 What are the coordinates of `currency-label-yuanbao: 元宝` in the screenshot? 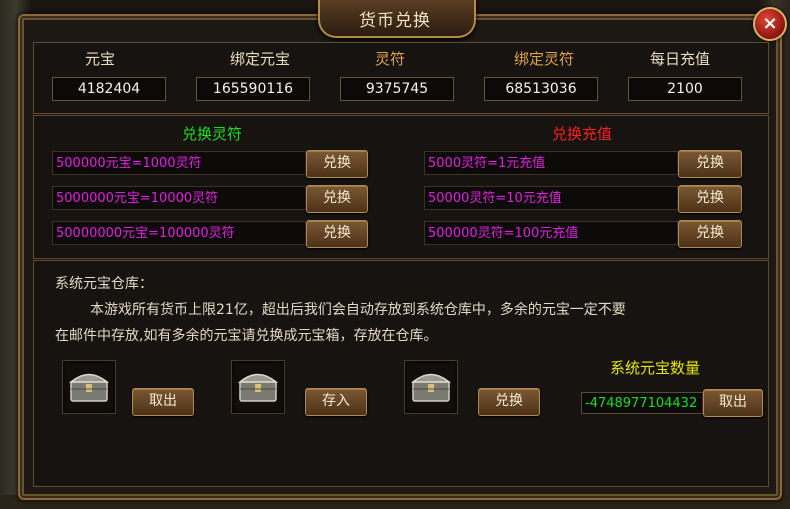 It's located at (99, 59).